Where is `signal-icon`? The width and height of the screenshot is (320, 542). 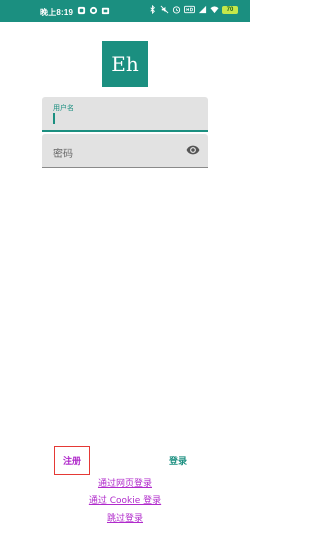 signal-icon is located at coordinates (202, 9).